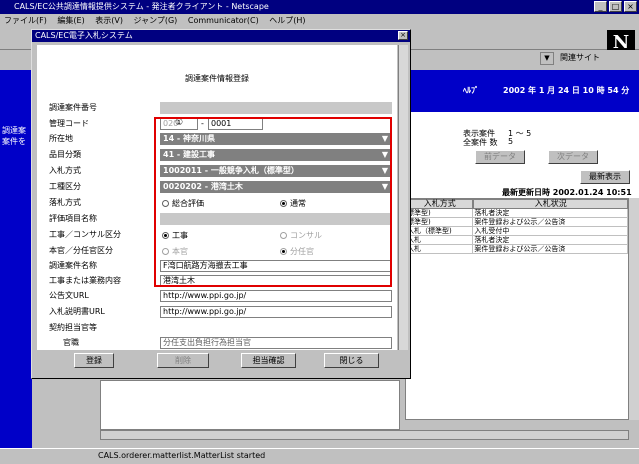 The width and height of the screenshot is (639, 464). Describe the element at coordinates (223, 20) in the screenshot. I see `menu-communicator: Communicator(C)` at that location.